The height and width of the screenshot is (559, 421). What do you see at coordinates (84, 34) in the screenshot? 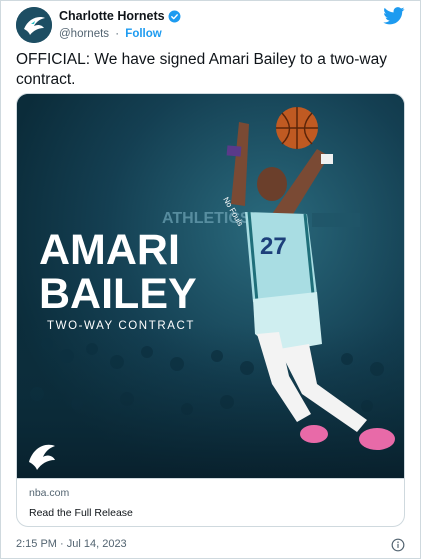
I see `author-handle: @hornets` at bounding box center [84, 34].